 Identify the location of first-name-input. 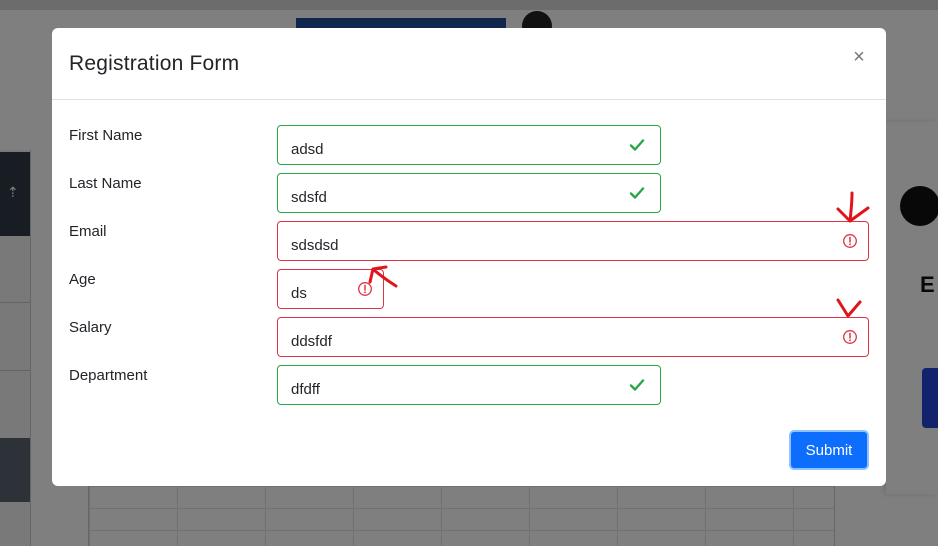
(469, 145).